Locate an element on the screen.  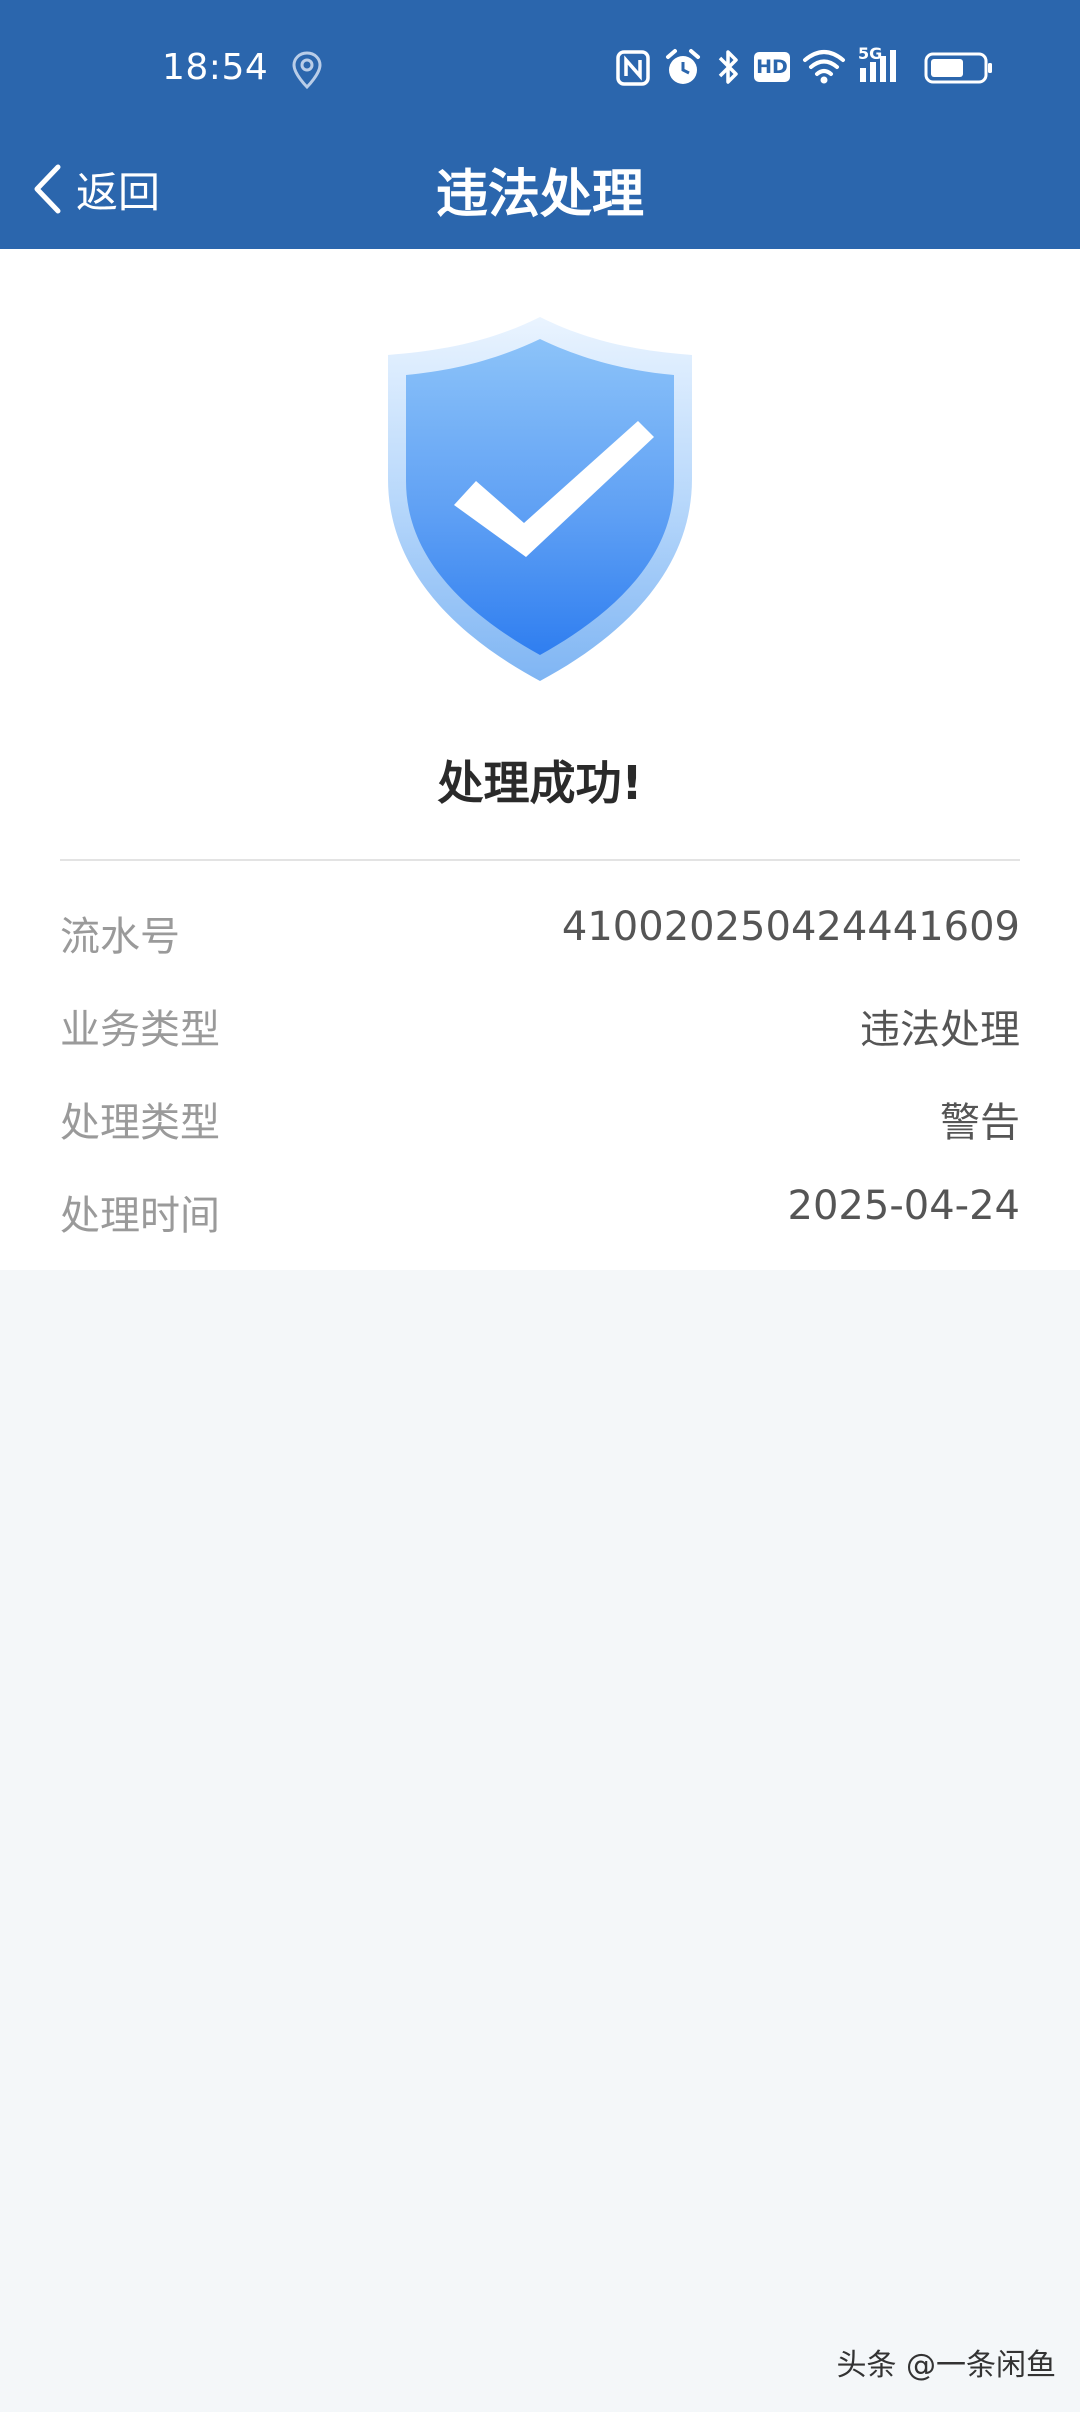
alarm-icon is located at coordinates (683, 66).